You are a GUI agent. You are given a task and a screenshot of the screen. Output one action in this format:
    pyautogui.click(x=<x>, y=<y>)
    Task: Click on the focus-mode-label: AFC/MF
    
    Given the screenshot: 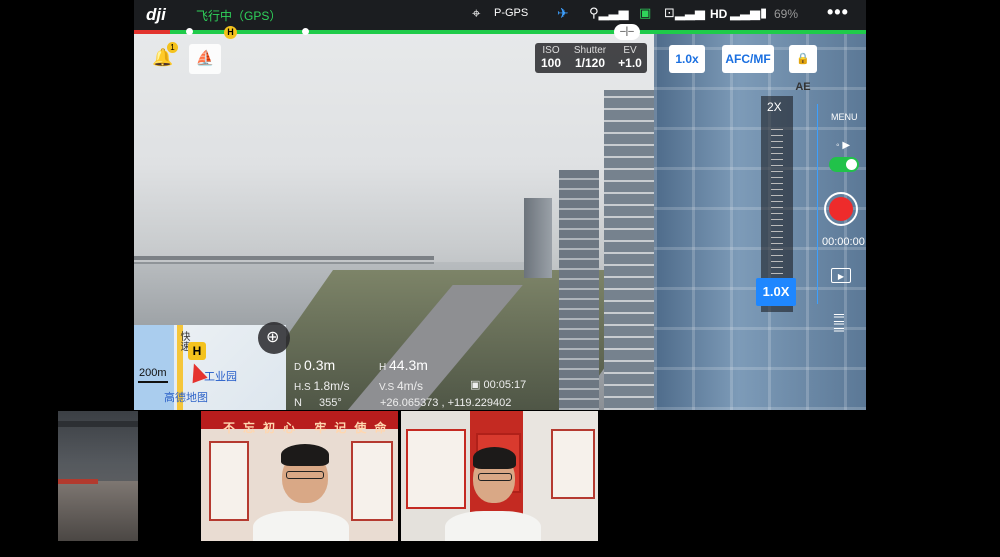 What is the action you would take?
    pyautogui.click(x=748, y=59)
    